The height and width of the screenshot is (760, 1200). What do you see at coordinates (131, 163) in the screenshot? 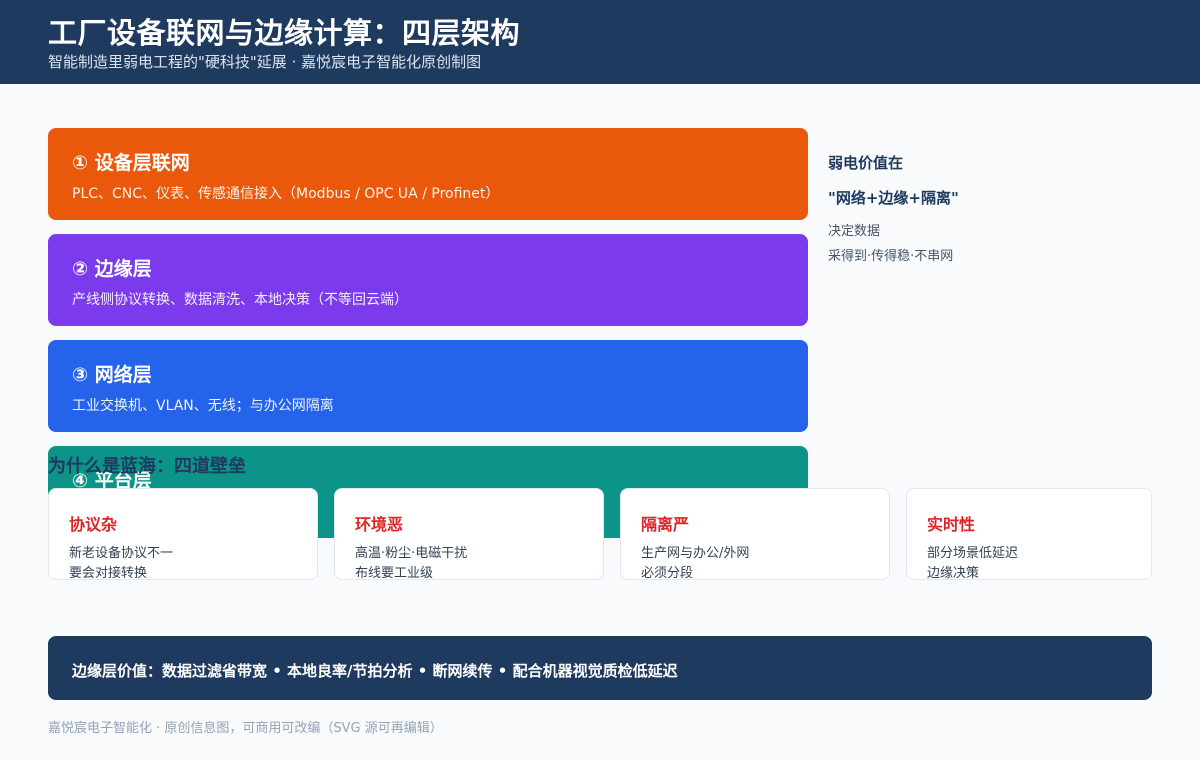
I see `layer-title: ① 设备层联网` at bounding box center [131, 163].